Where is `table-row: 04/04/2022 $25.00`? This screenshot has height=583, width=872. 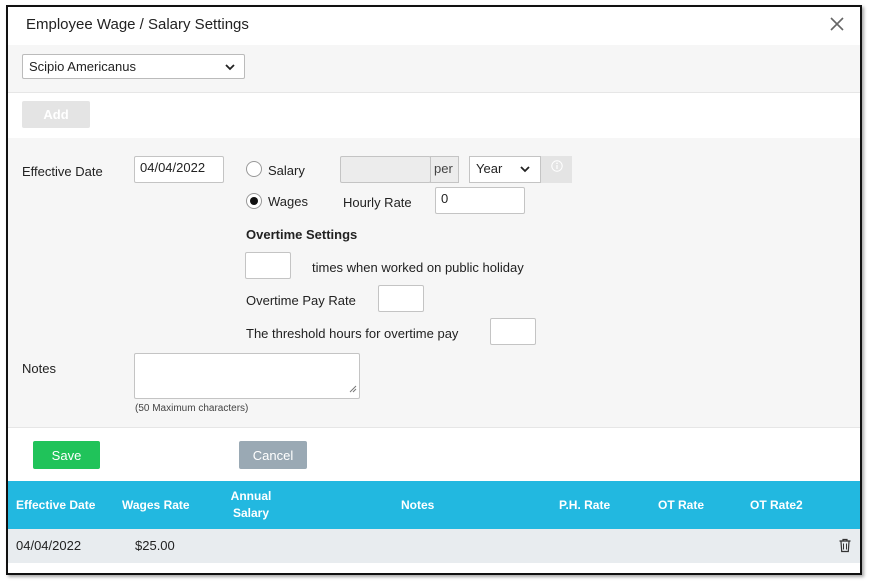
table-row: 04/04/2022 $25.00 is located at coordinates (434, 546).